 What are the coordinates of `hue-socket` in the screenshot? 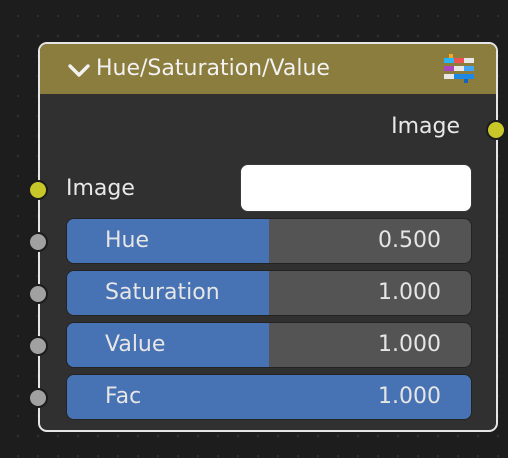 It's located at (38, 242).